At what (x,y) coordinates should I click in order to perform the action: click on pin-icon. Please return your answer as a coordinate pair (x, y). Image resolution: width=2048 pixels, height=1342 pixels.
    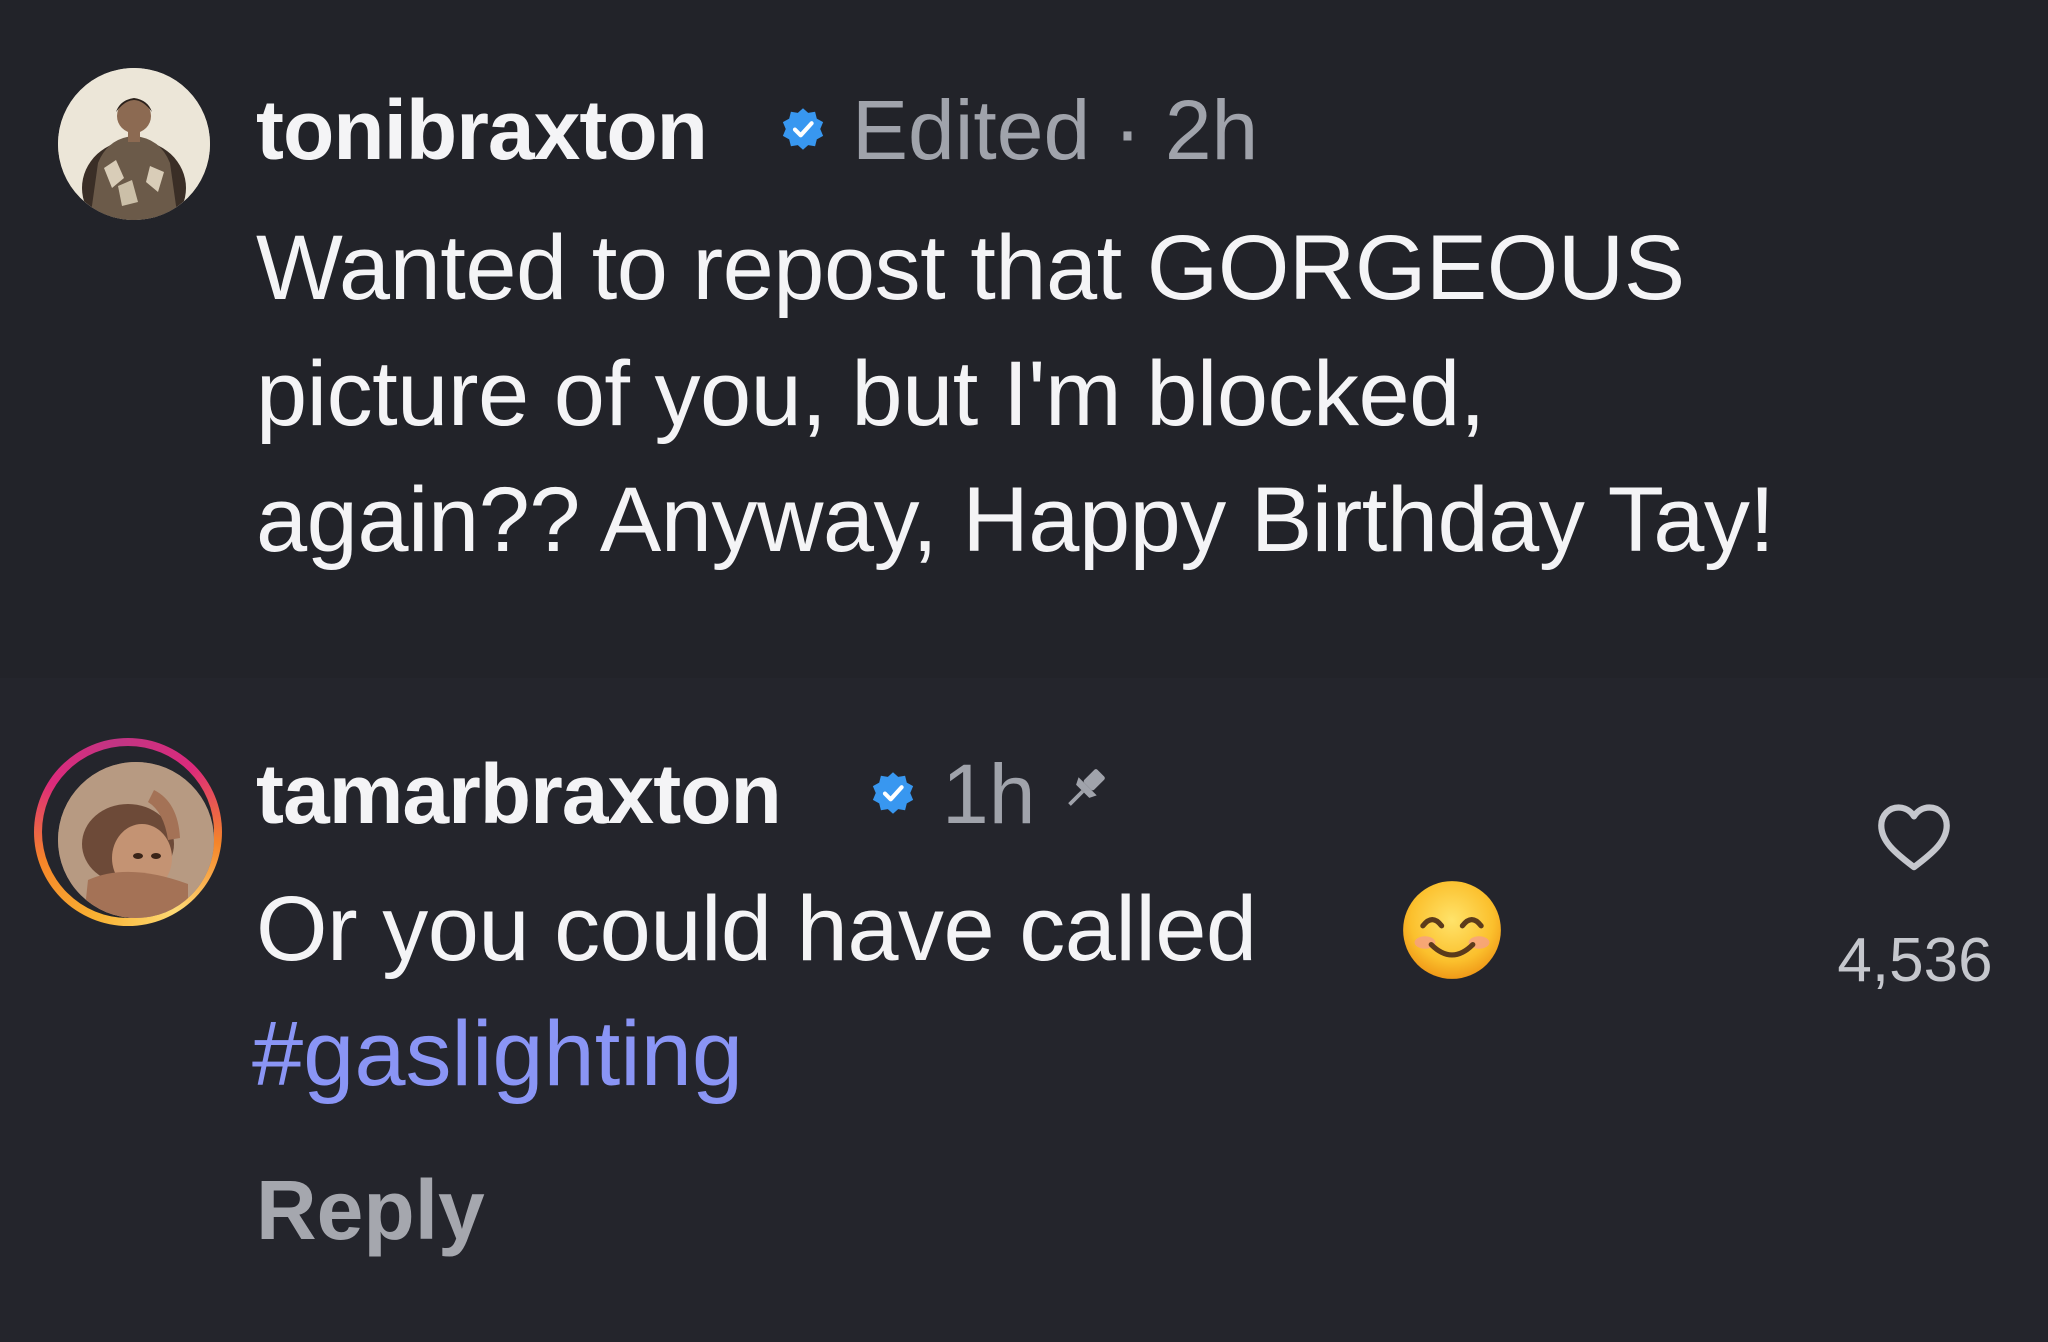
    Looking at the image, I should click on (1086, 787).